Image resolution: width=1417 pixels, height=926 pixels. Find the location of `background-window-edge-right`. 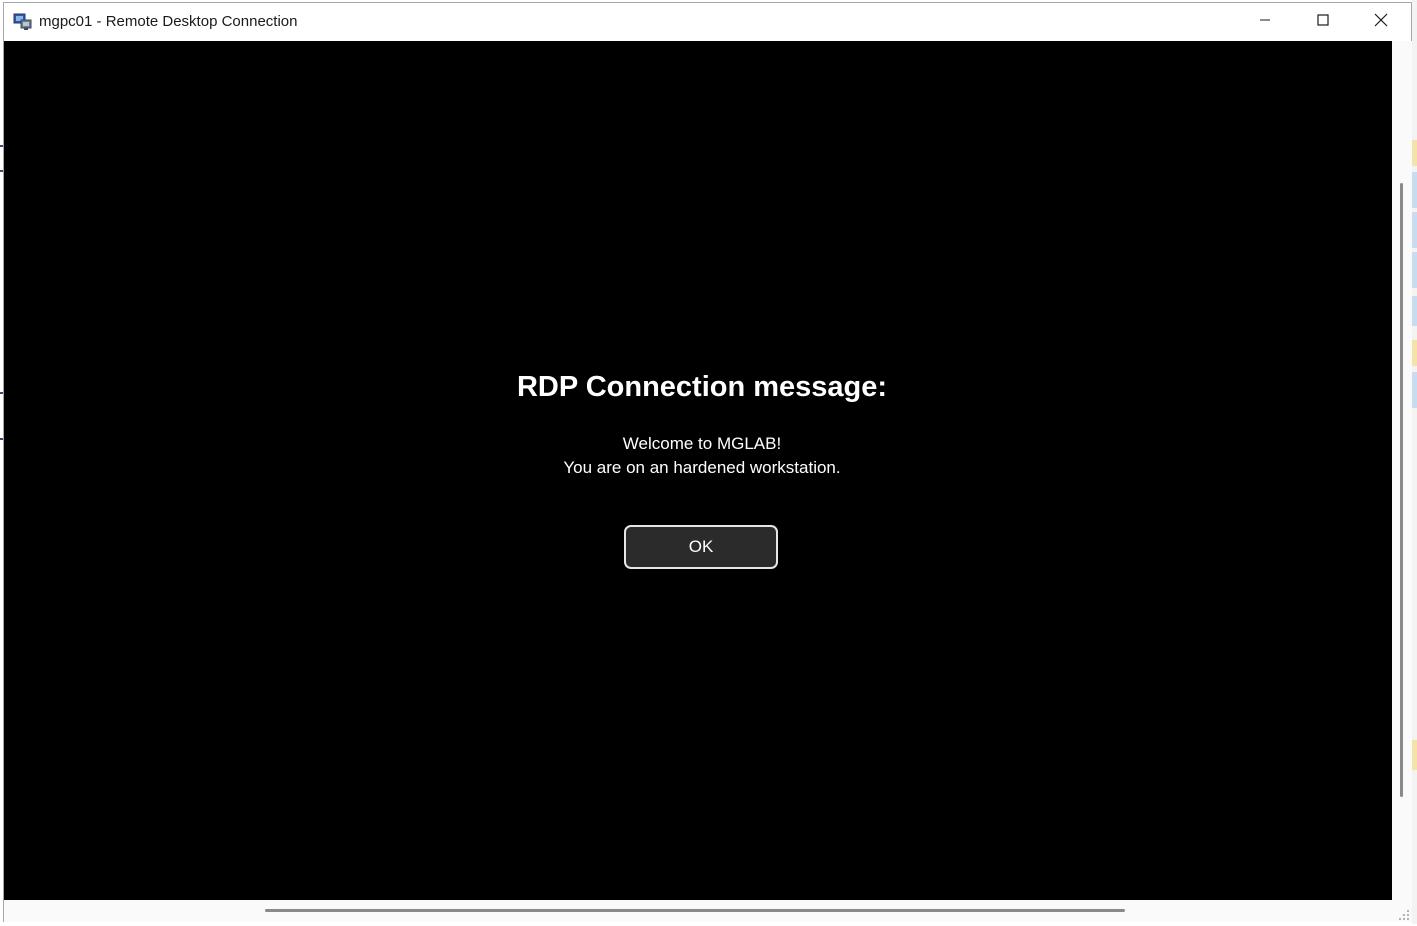

background-window-edge-right is located at coordinates (1414, 462).